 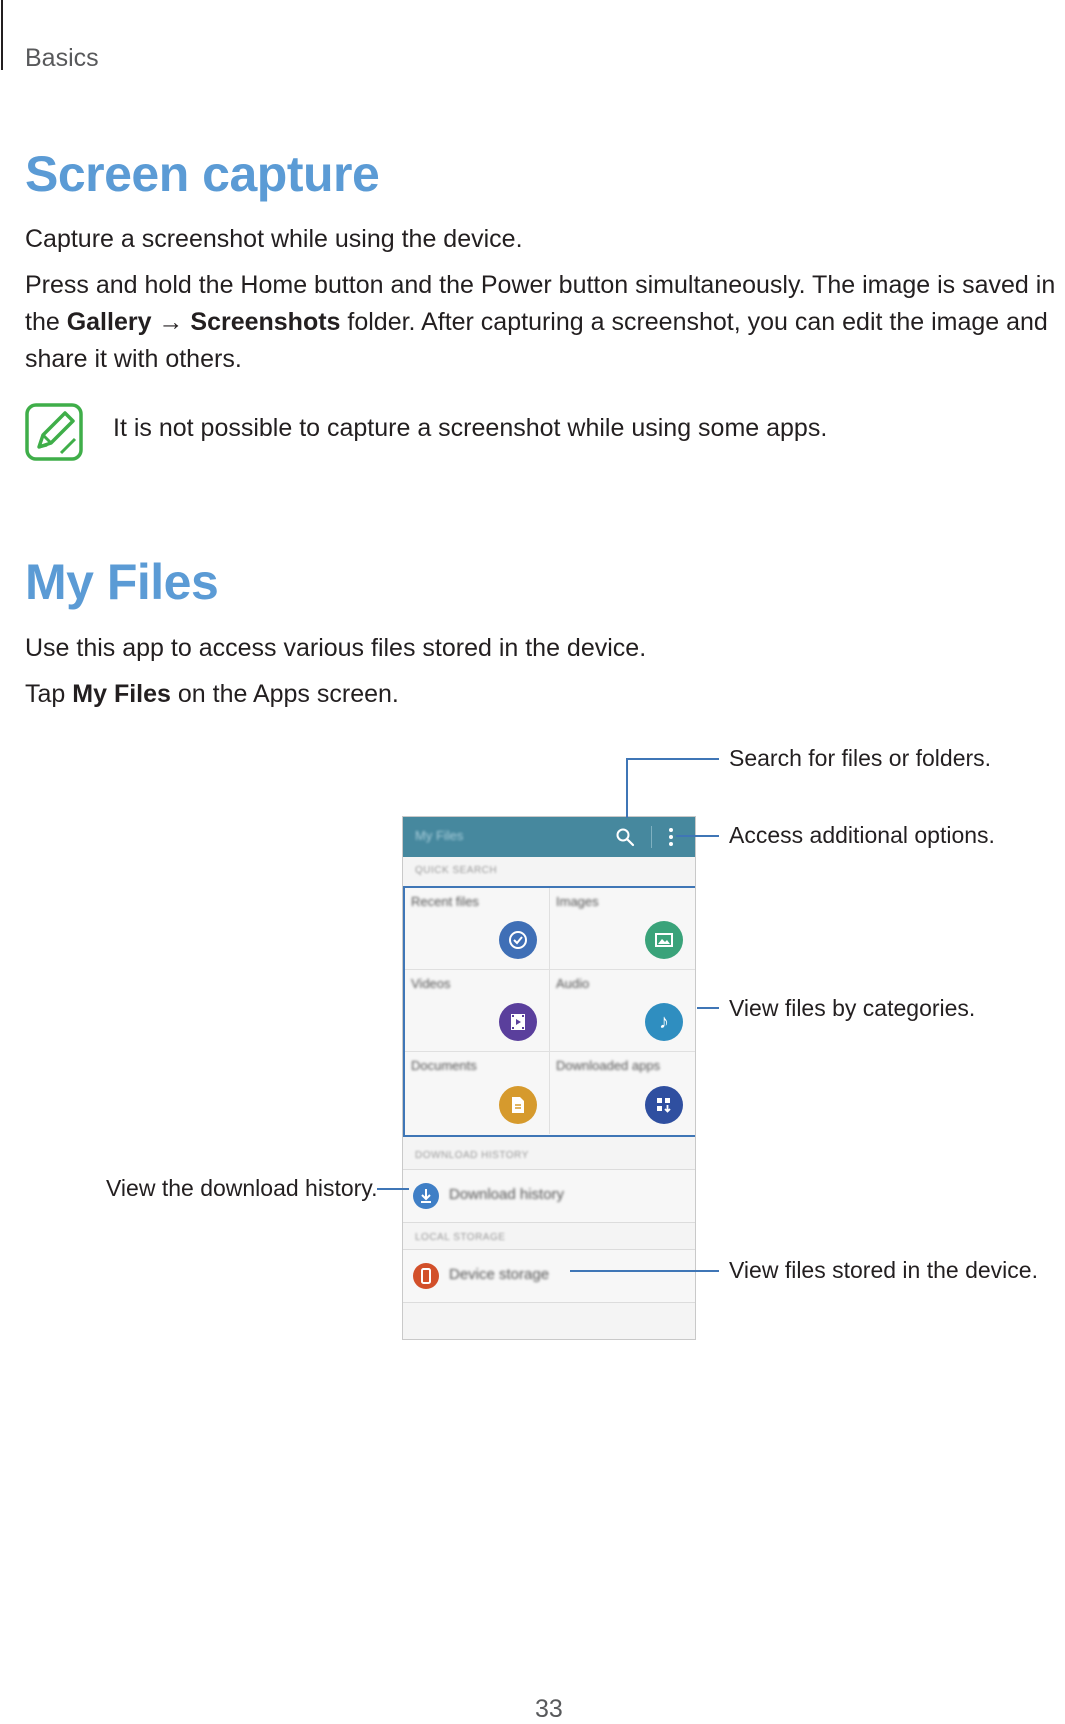 What do you see at coordinates (518, 1105) in the screenshot?
I see `document-icon` at bounding box center [518, 1105].